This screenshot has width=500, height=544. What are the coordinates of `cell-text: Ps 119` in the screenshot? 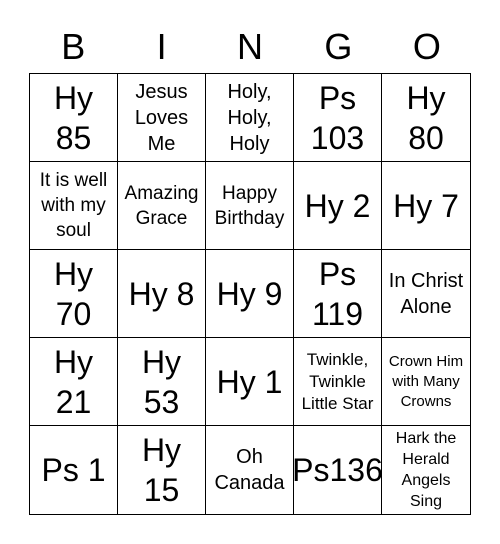 It's located at (337, 293).